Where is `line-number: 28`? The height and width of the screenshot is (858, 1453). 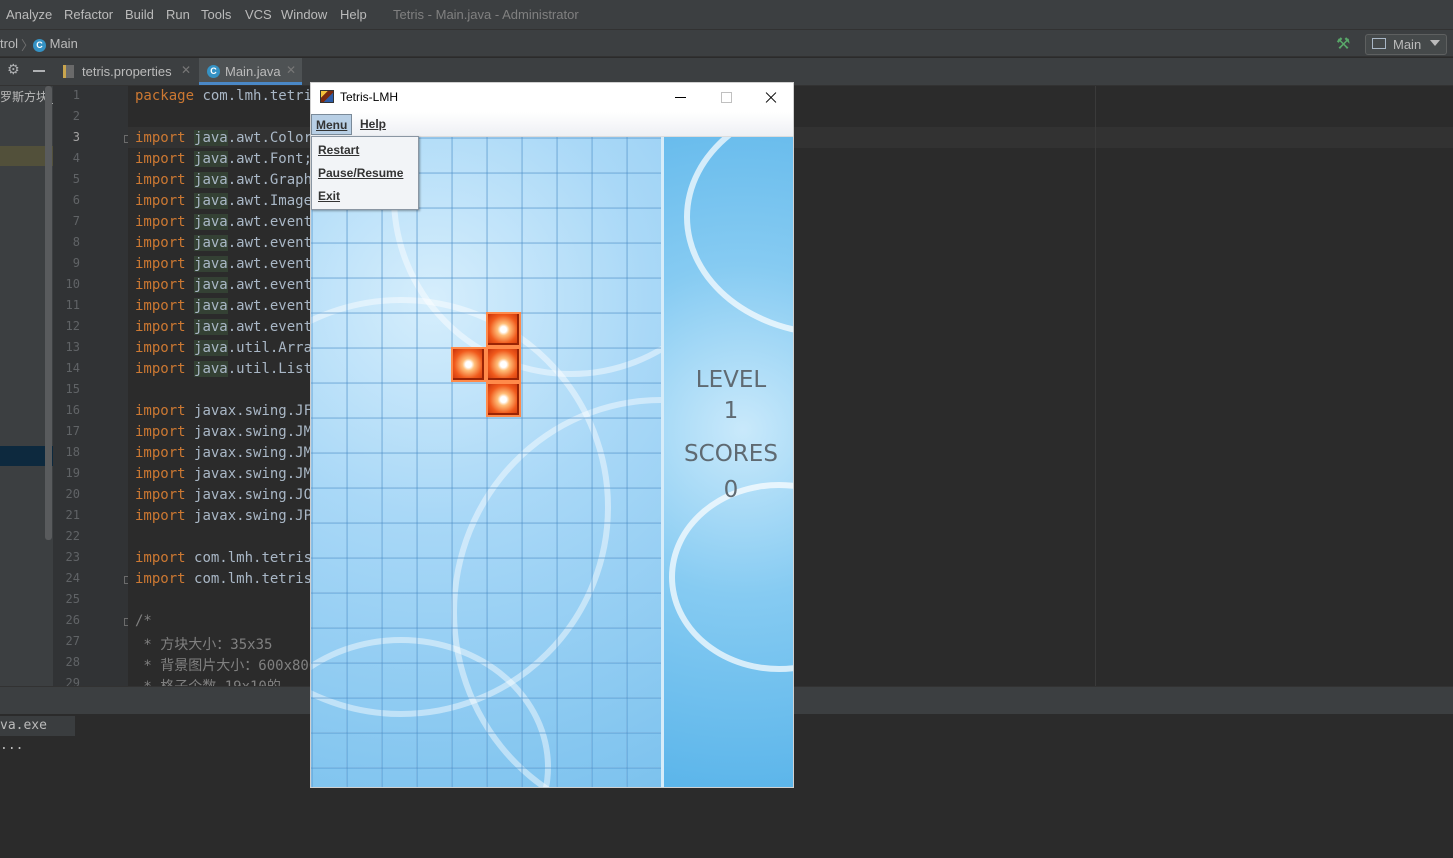
line-number: 28 is located at coordinates (72, 662).